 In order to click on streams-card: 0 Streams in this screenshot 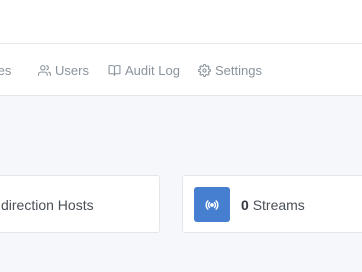, I will do `click(272, 204)`.